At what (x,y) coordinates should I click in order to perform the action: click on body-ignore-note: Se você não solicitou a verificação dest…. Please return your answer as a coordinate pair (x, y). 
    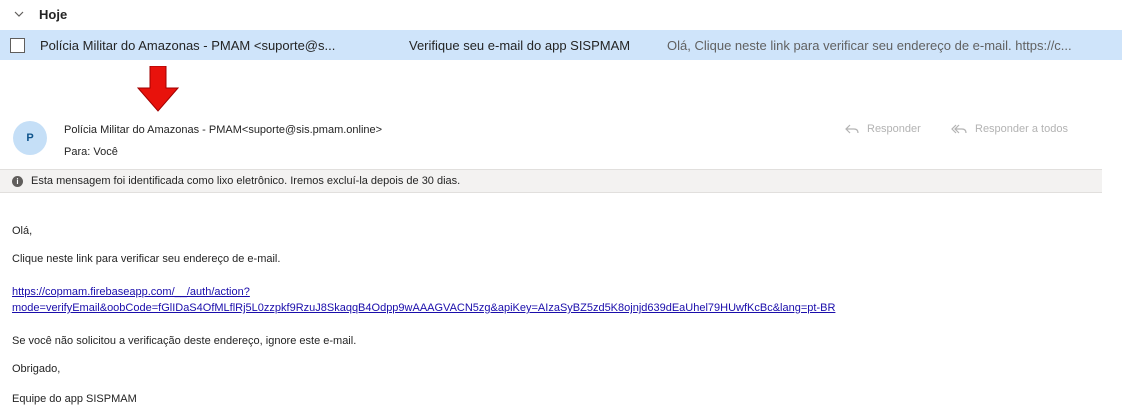
    Looking at the image, I should click on (184, 341).